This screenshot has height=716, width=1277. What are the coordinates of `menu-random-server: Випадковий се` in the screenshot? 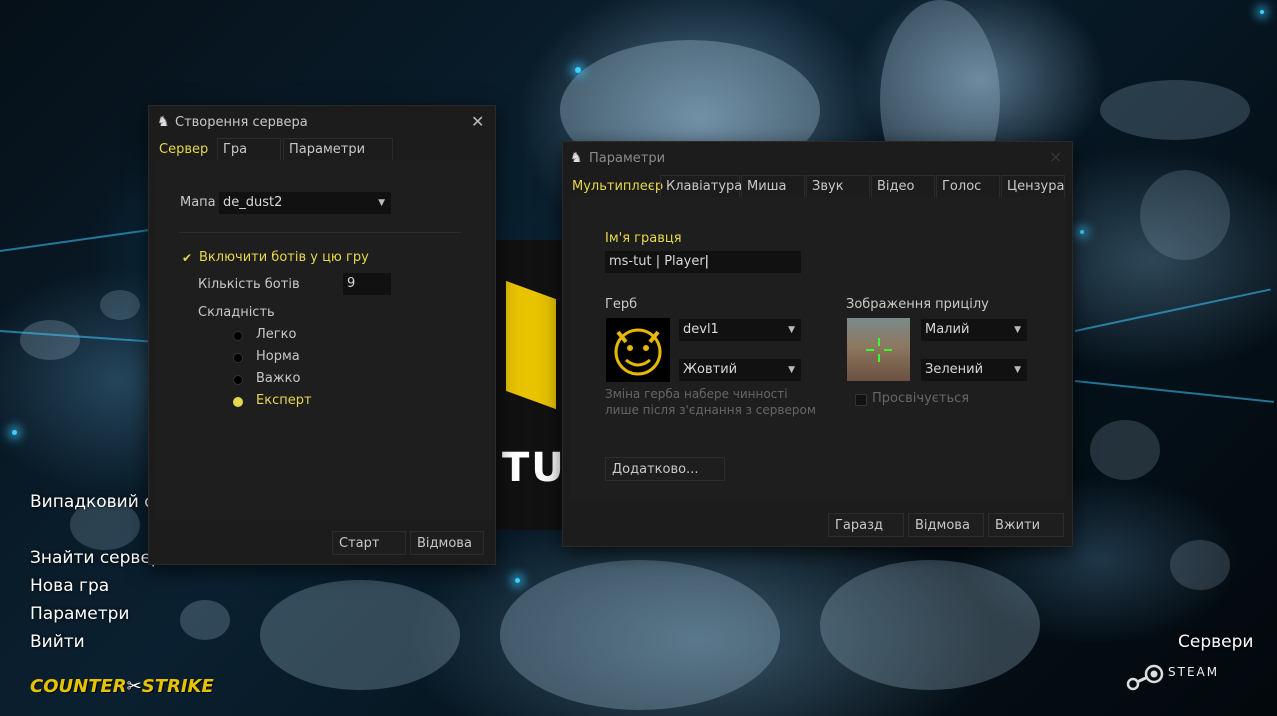 It's located at (97, 502).